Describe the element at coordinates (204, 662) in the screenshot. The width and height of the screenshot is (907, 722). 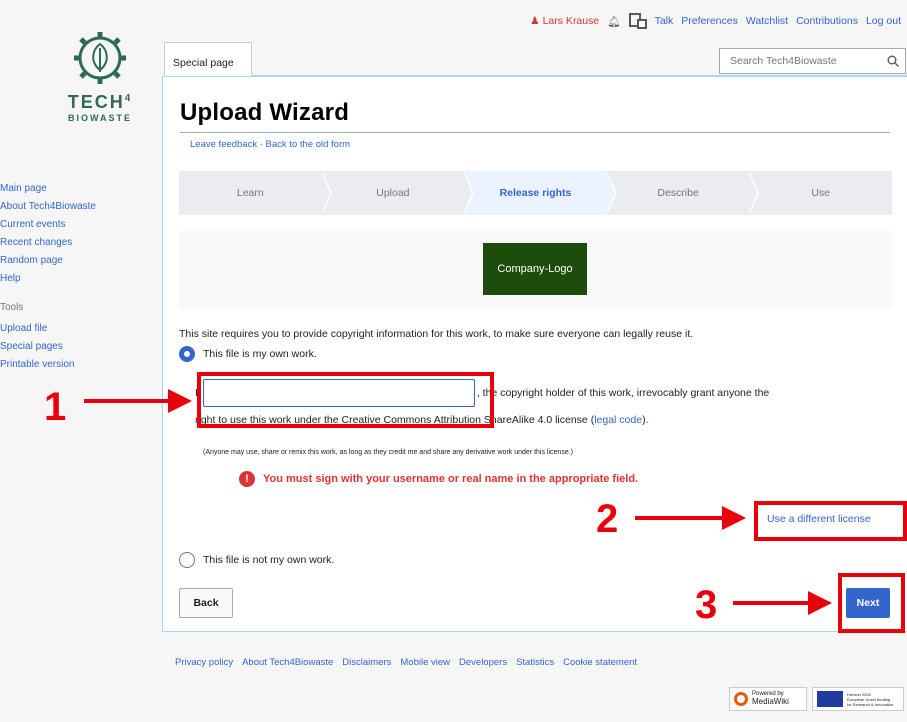
I see `footer-privacy: Privacy policy` at that location.